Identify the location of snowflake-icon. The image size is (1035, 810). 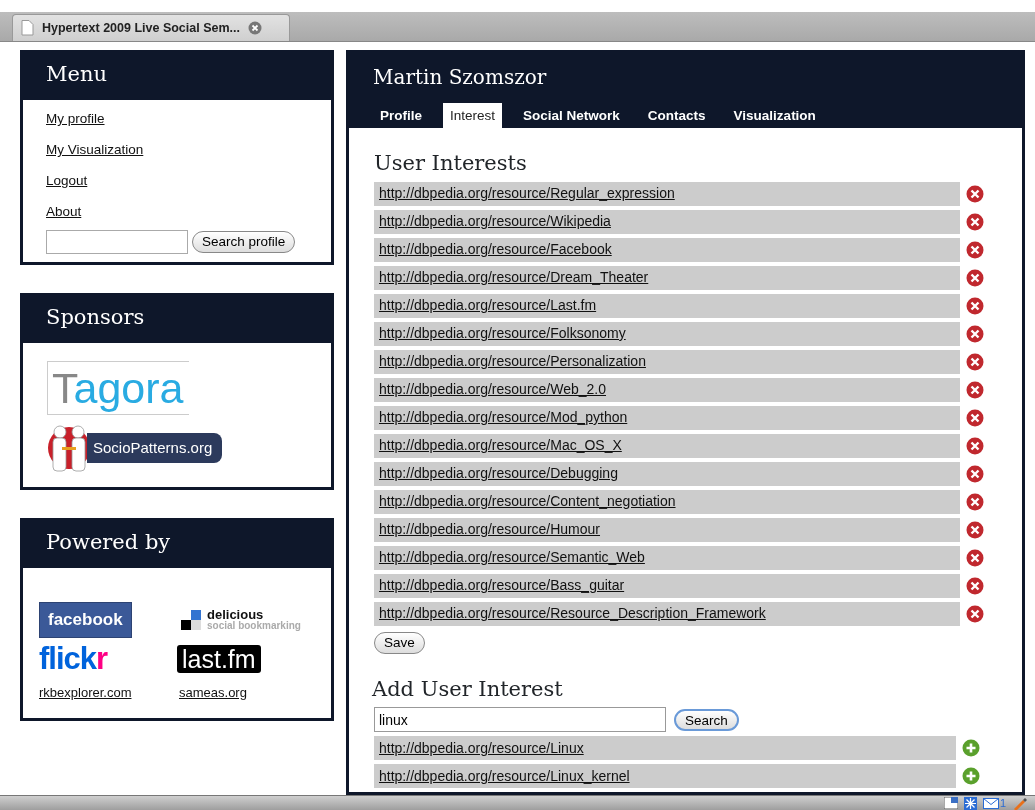
(970, 803).